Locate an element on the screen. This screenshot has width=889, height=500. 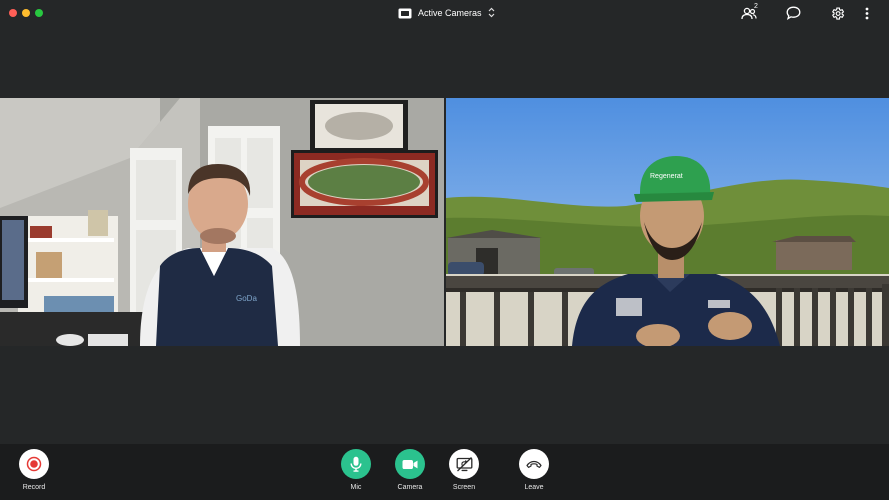
camera-label: Camera is located at coordinates (410, 487).